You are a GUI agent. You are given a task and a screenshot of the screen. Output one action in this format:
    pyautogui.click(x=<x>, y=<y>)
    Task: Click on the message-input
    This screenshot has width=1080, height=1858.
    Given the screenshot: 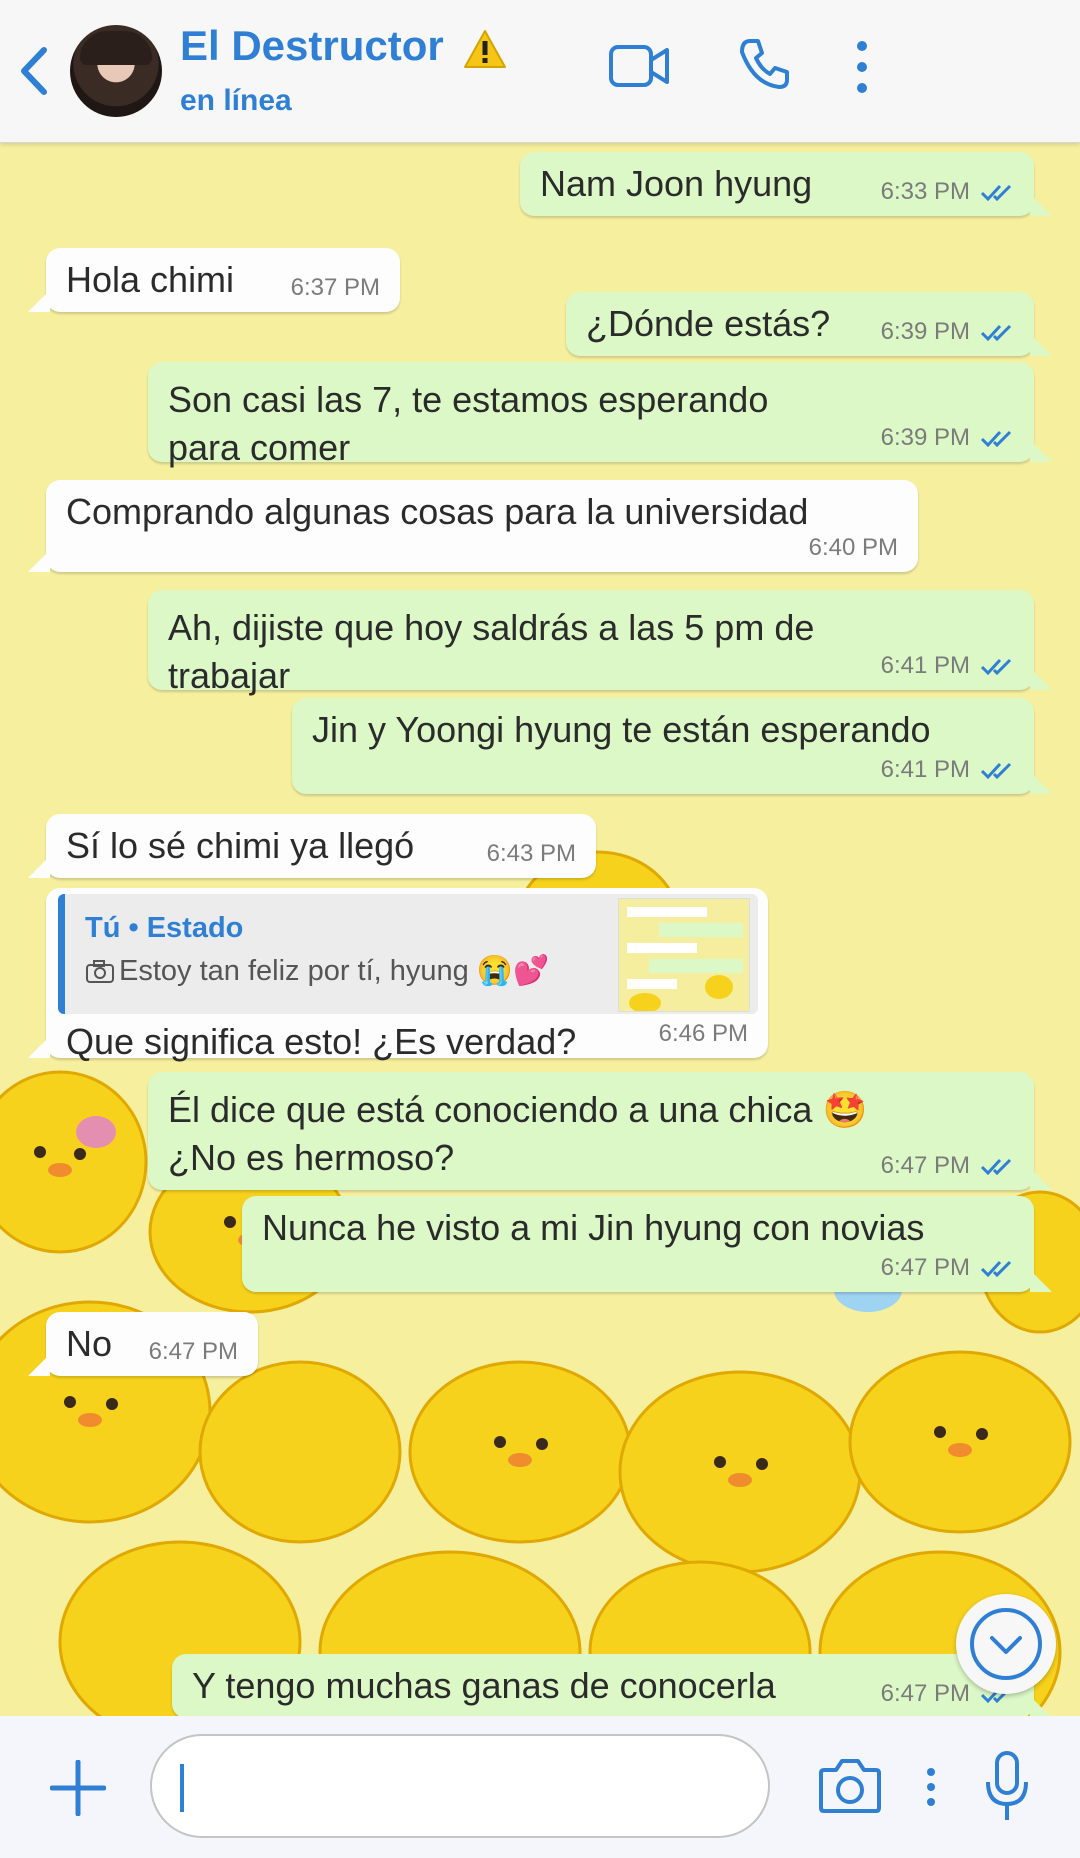 What is the action you would take?
    pyautogui.click(x=460, y=1786)
    